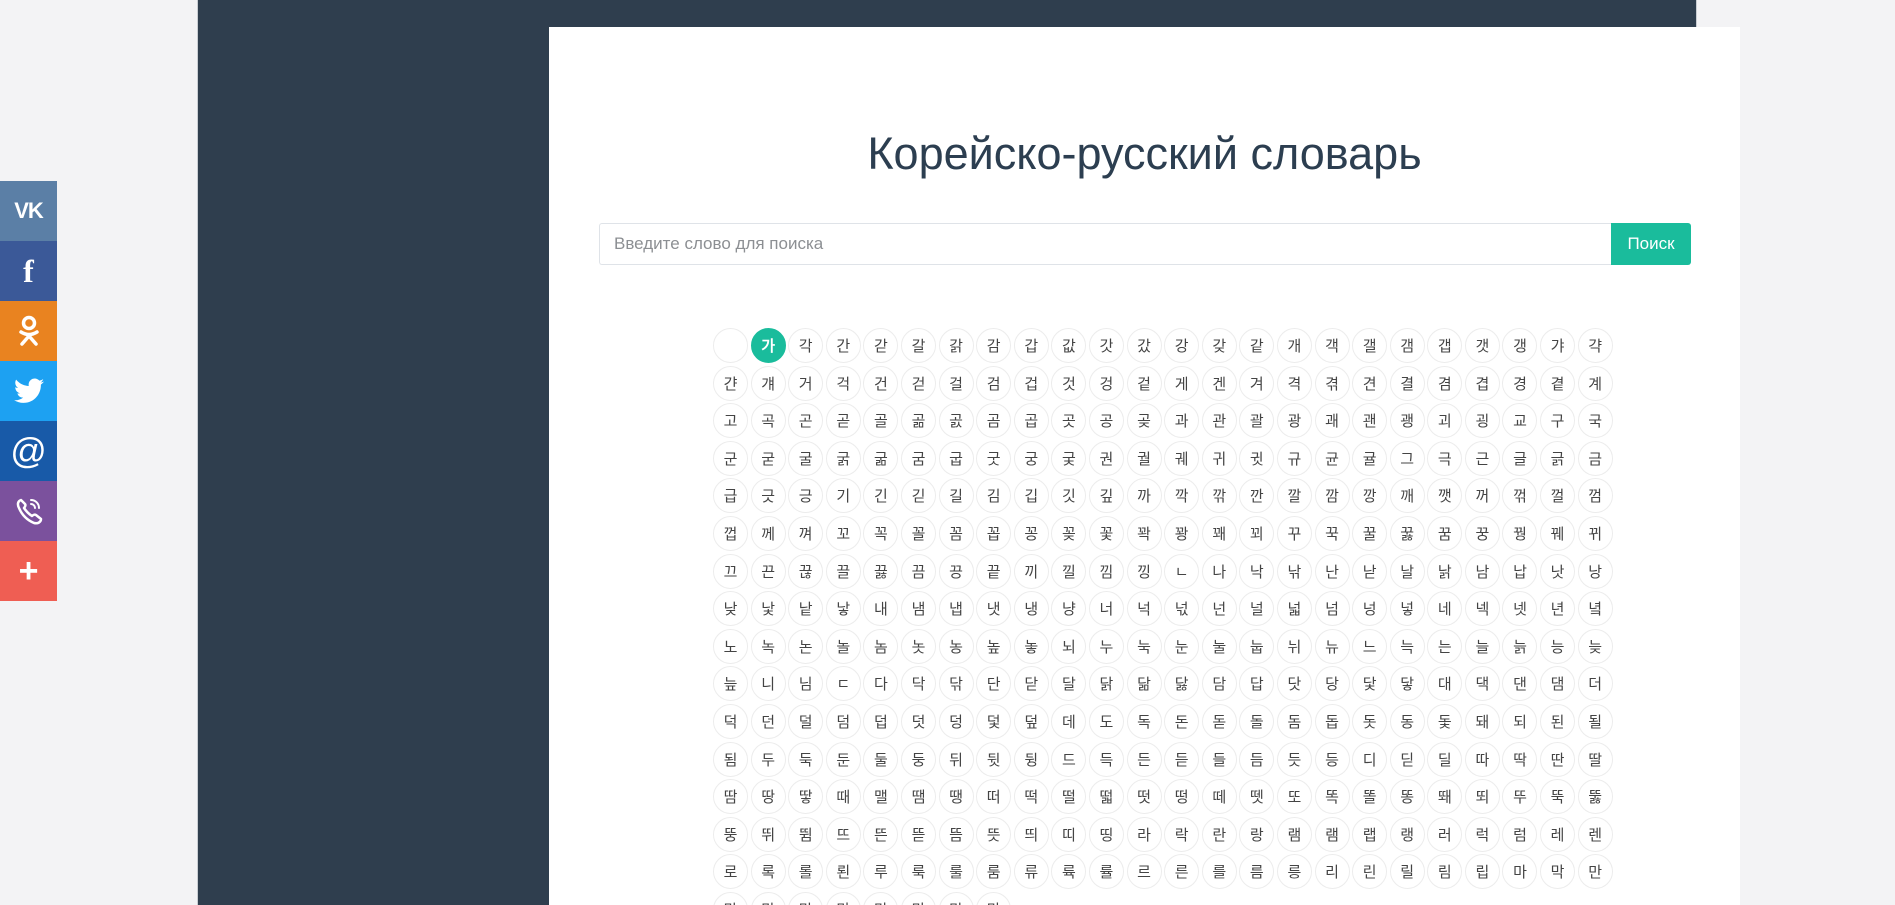  I want to click on syllable-link: 곶, so click(1144, 421).